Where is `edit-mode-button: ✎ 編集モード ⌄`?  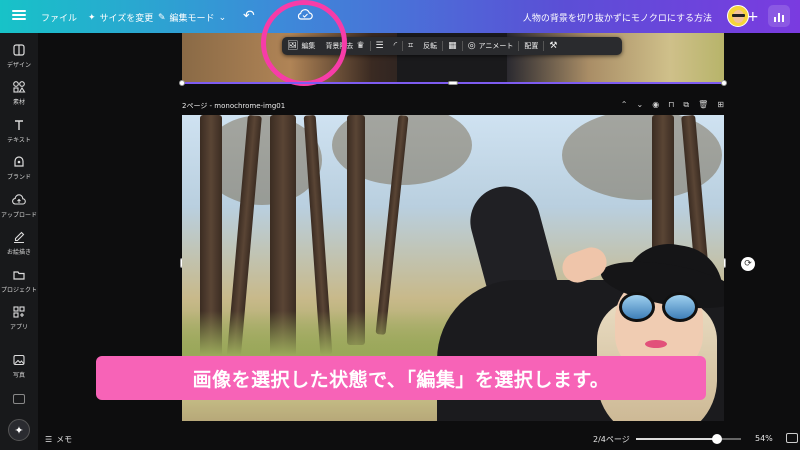
edit-mode-button: ✎ 編集モード ⌄ is located at coordinates (192, 18).